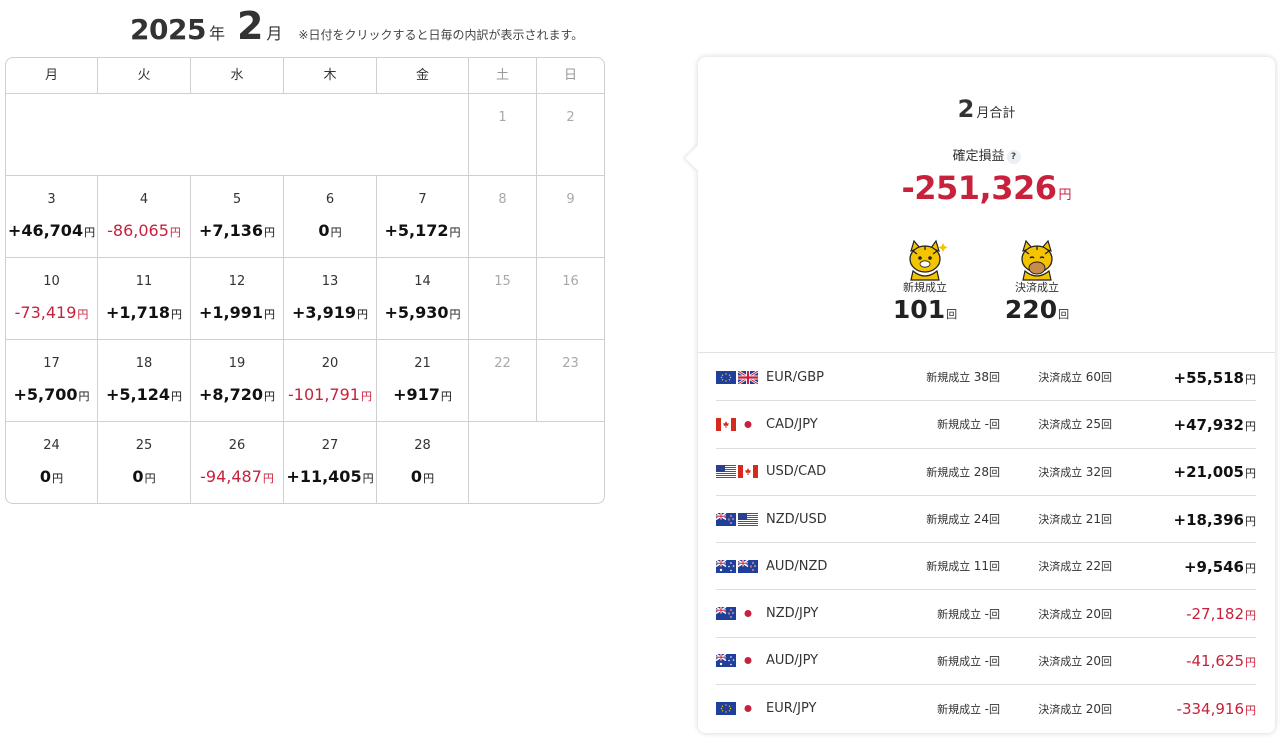 The image size is (1280, 738). What do you see at coordinates (330, 217) in the screenshot?
I see `day-cell-6: 6 0円` at bounding box center [330, 217].